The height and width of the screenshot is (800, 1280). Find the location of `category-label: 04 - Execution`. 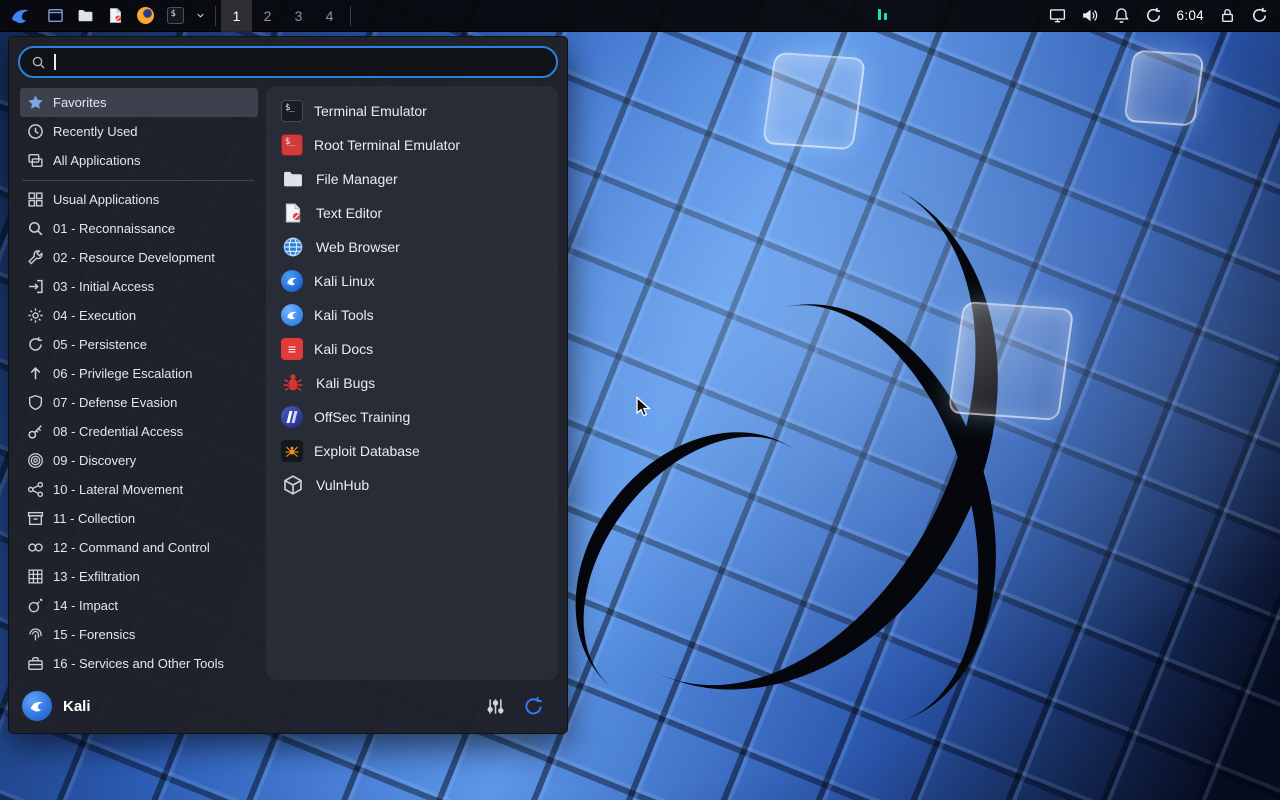

category-label: 04 - Execution is located at coordinates (95, 315).